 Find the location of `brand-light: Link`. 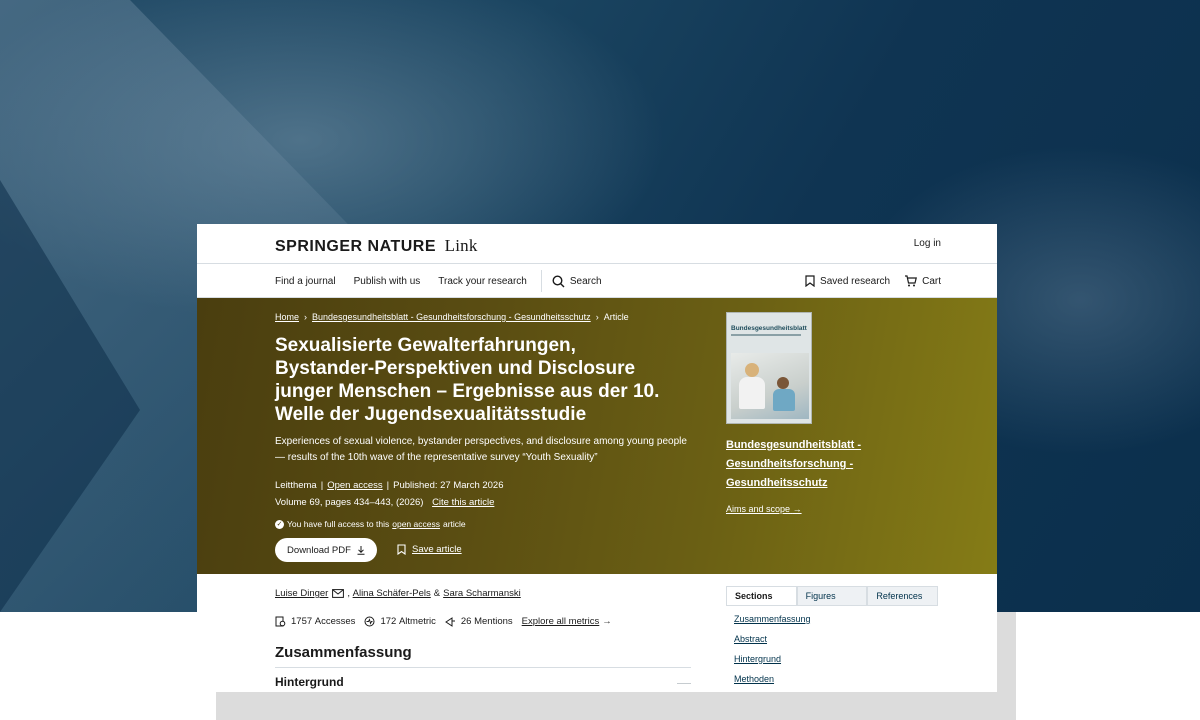

brand-light: Link is located at coordinates (461, 245).